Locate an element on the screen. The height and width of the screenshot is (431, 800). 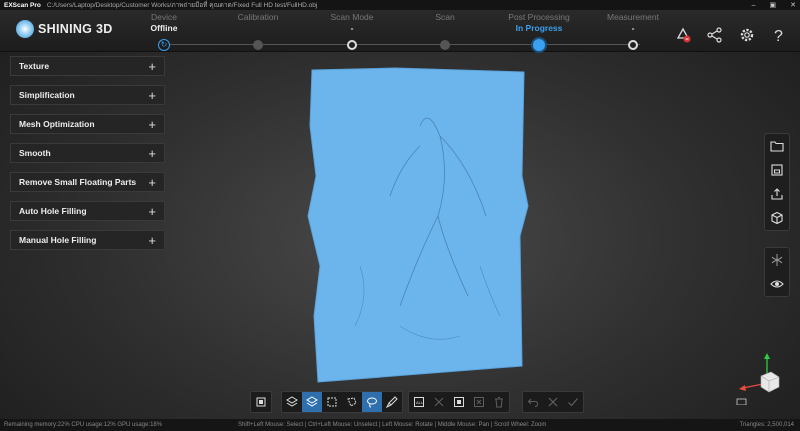
rect-select-icon is located at coordinates (332, 402).